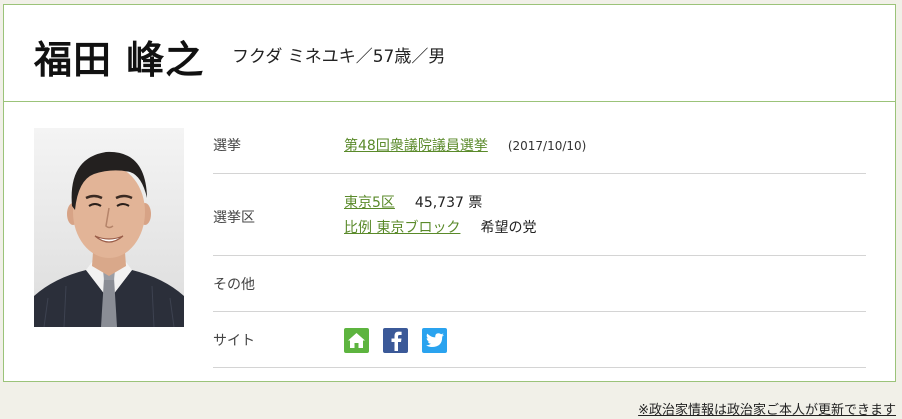 The height and width of the screenshot is (419, 902). I want to click on pr-block-link: 比例 東京ブロック, so click(402, 228).